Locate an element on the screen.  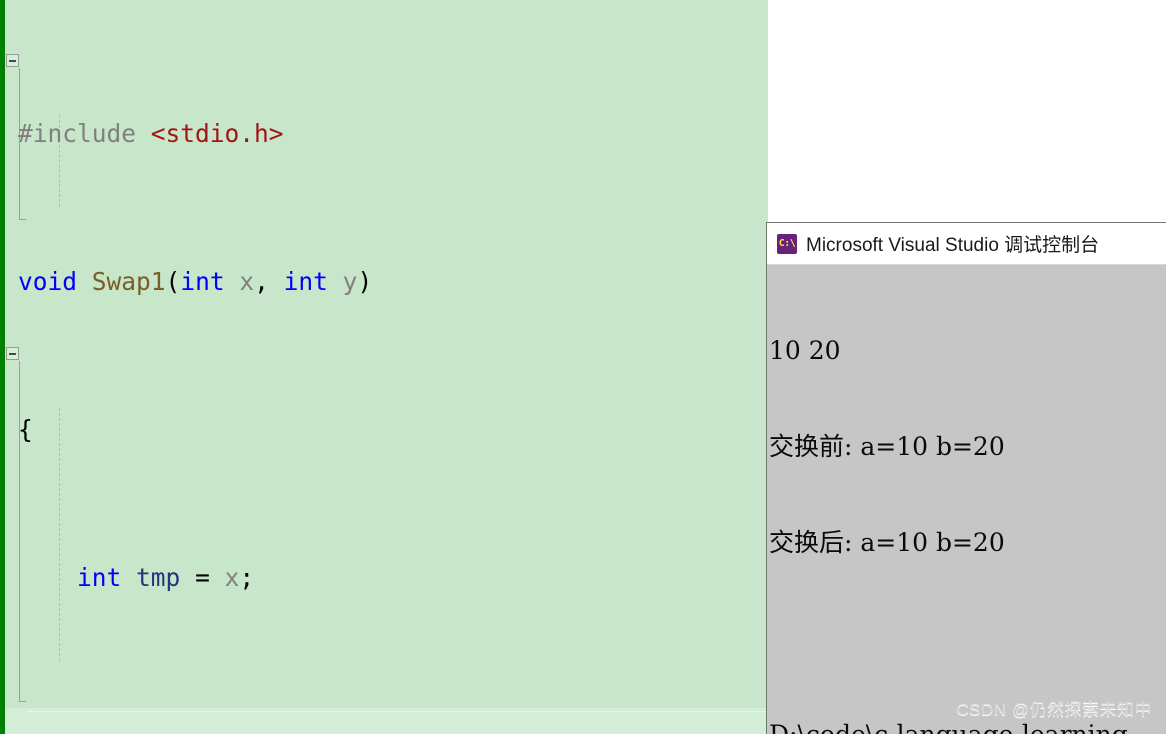
token-keyword-void: void is located at coordinates (48, 281).